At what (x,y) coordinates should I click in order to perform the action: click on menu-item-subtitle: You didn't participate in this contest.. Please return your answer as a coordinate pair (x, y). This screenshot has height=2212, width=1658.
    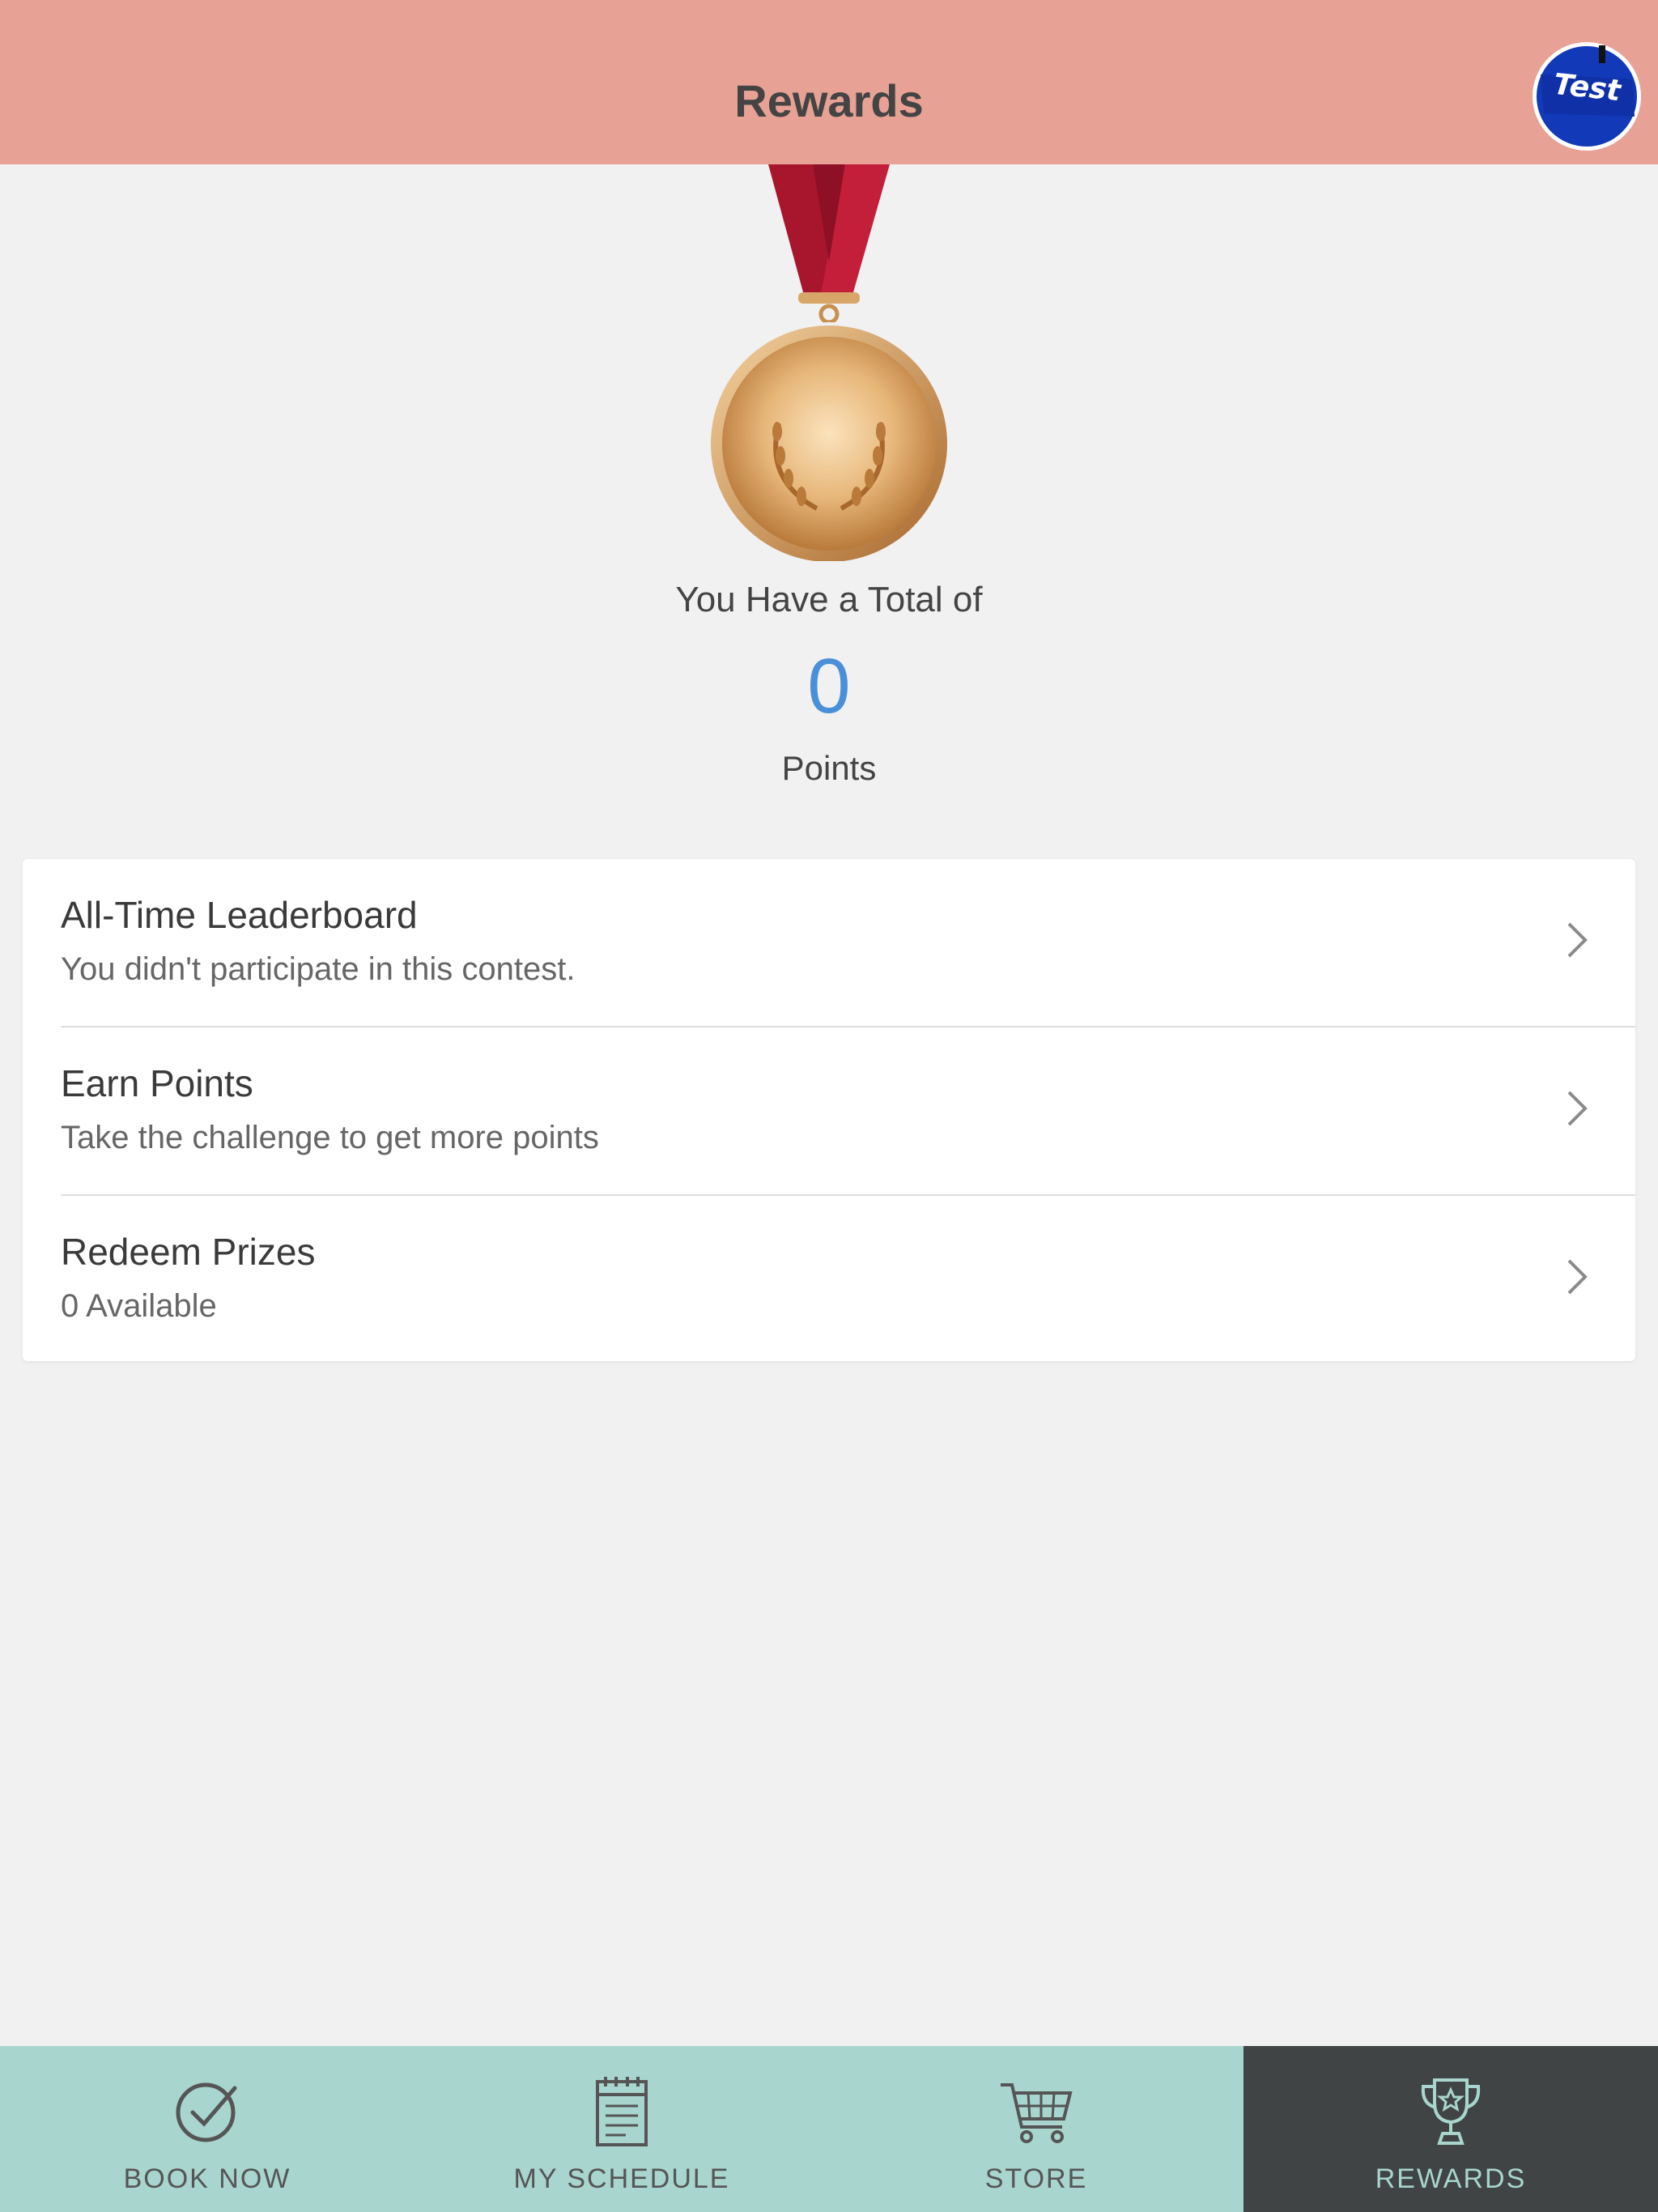
    Looking at the image, I should click on (318, 969).